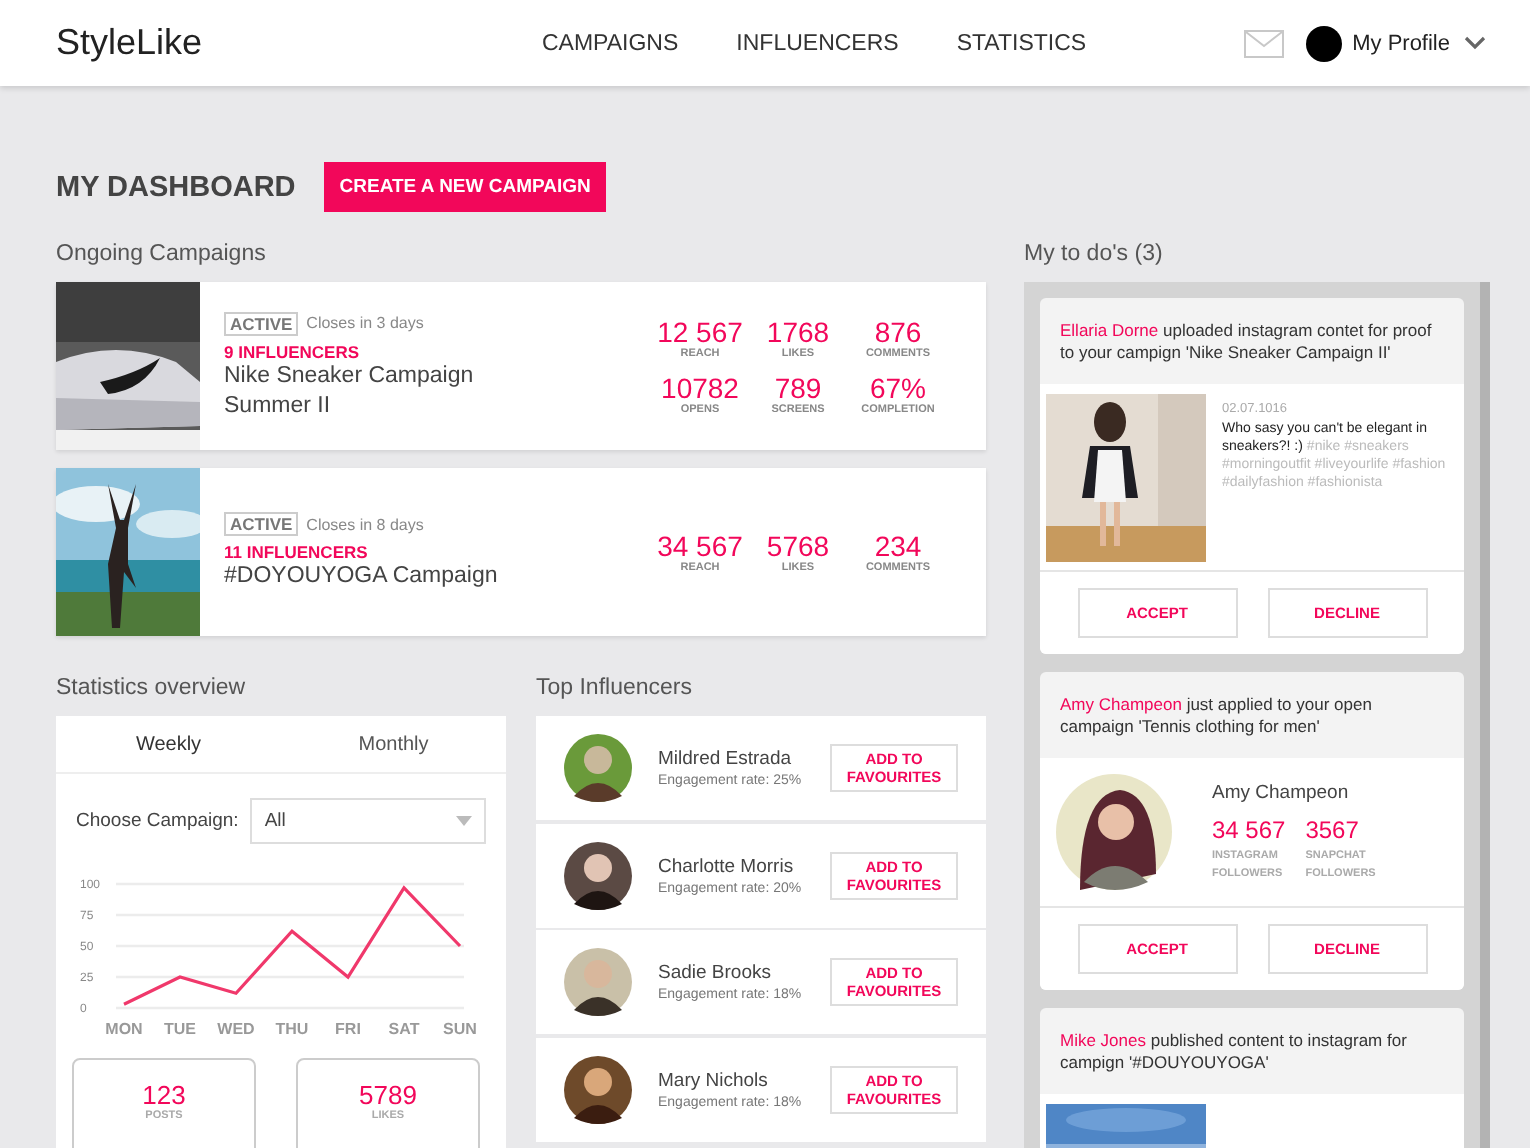 Image resolution: width=1530 pixels, height=1148 pixels. I want to click on create-campaign-button: CREATE A NEW CAMPAIGN, so click(465, 187).